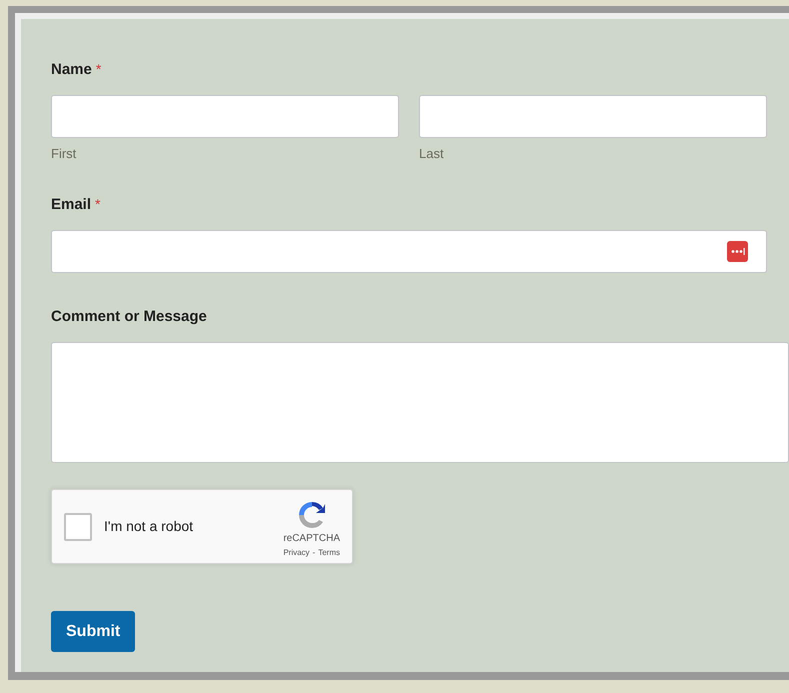  I want to click on recaptcha-link: Terms, so click(329, 552).